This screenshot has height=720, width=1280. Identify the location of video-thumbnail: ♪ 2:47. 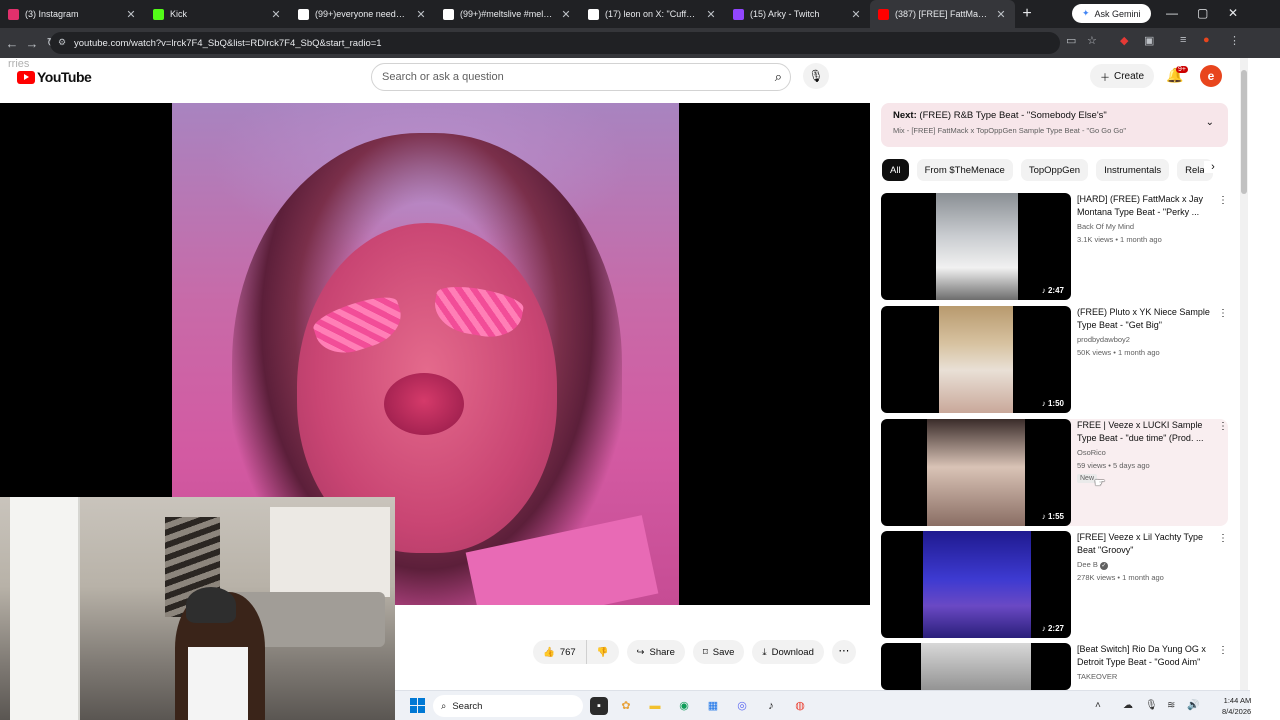
(976, 246).